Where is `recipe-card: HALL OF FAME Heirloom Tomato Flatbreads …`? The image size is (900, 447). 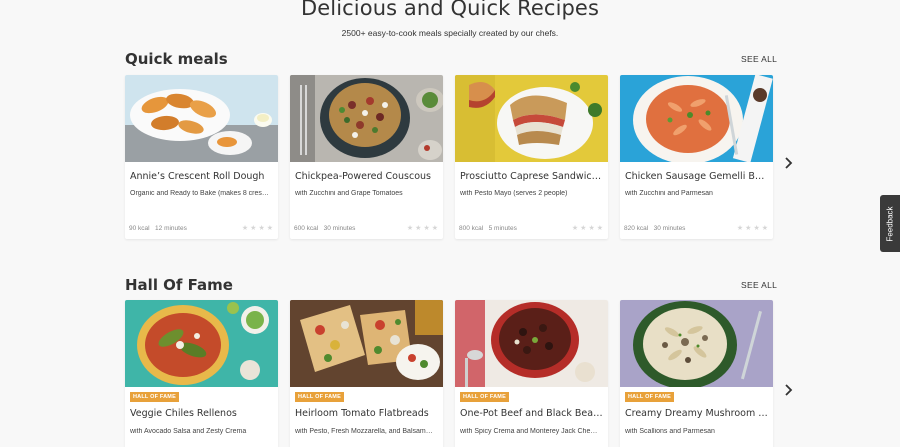 recipe-card: HALL OF FAME Heirloom Tomato Flatbreads … is located at coordinates (366, 373).